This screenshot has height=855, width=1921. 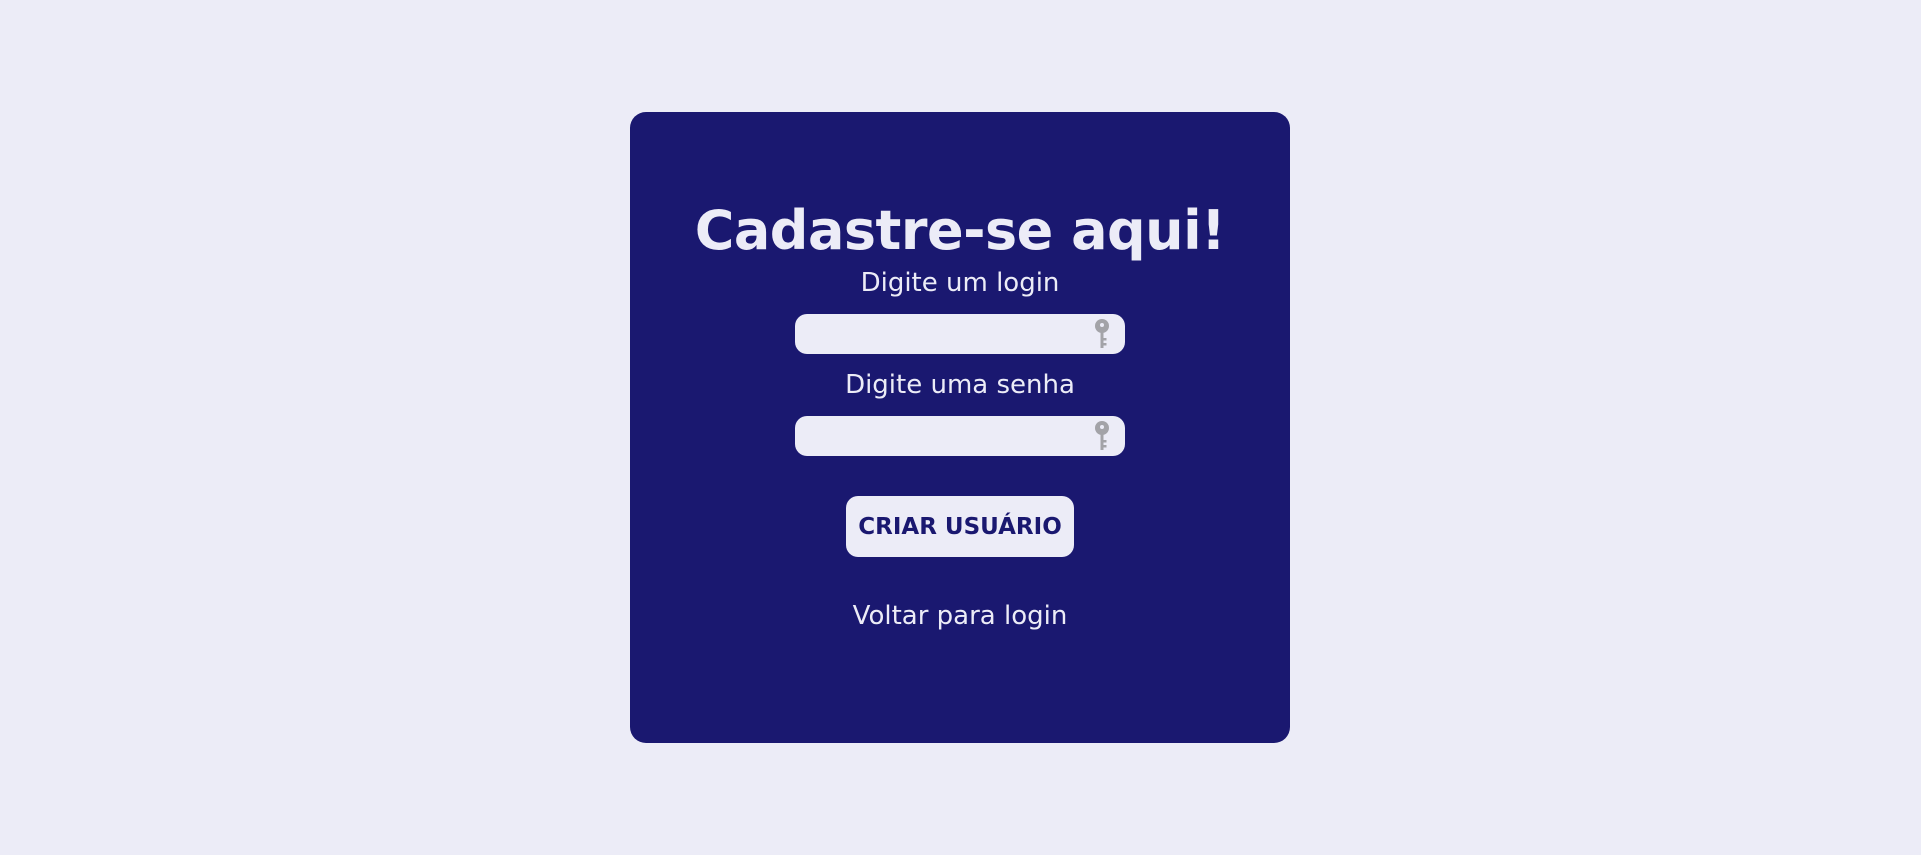 What do you see at coordinates (960, 283) in the screenshot?
I see `login-label: Digite um login` at bounding box center [960, 283].